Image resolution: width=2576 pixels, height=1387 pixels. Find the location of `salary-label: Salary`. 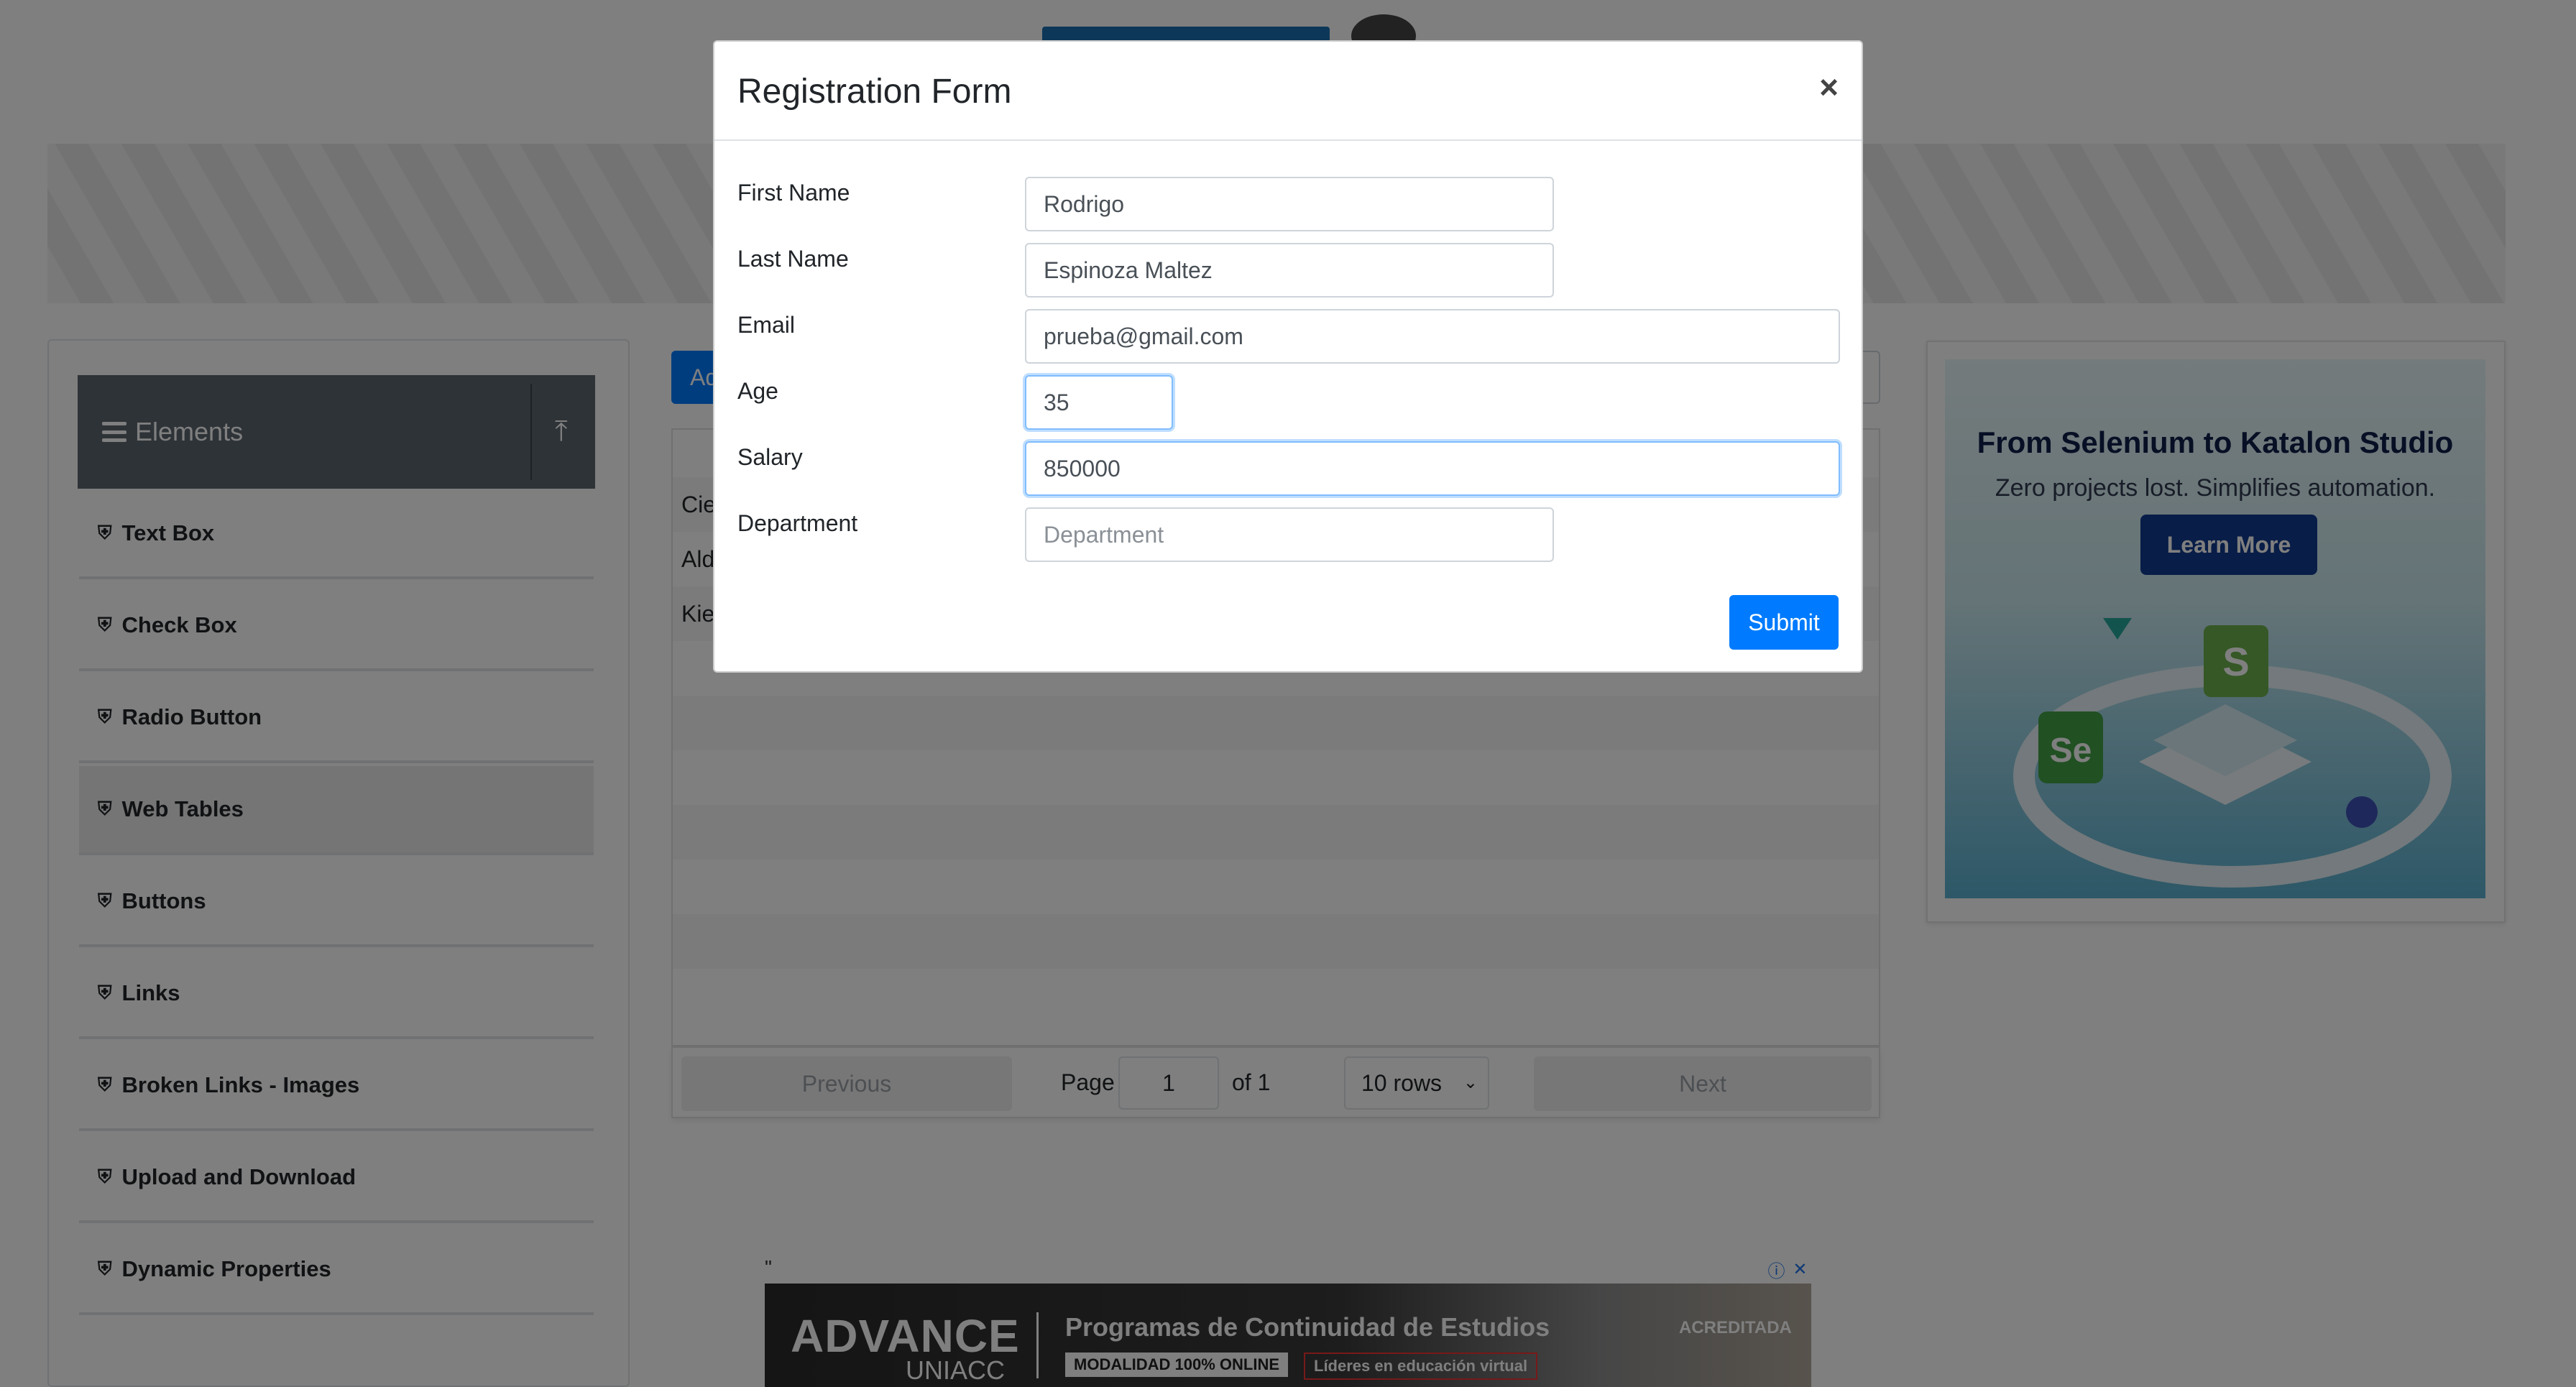

salary-label: Salary is located at coordinates (770, 457).